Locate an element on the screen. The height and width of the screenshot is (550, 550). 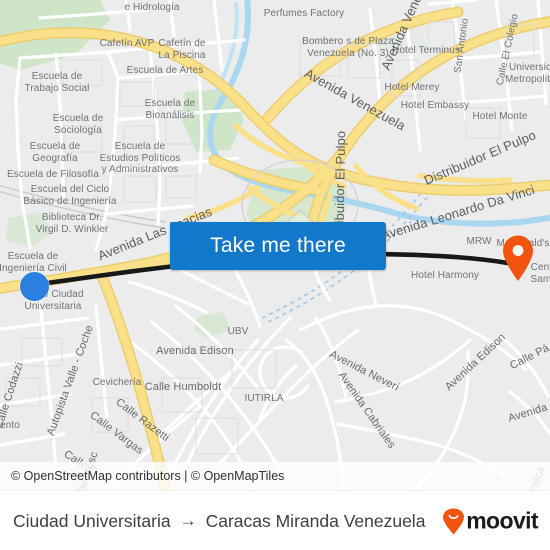
route-origin-label: Ciudad Universitaria is located at coordinates (92, 520).